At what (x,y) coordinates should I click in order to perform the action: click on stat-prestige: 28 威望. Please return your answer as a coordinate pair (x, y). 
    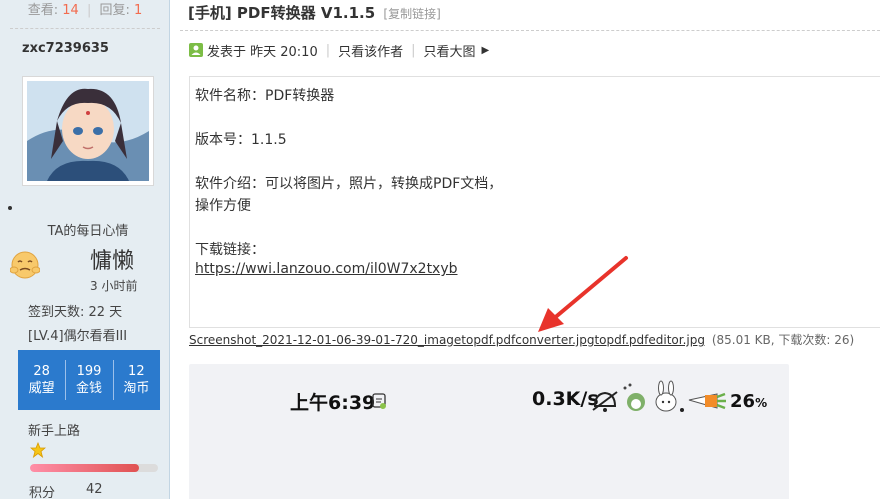
    Looking at the image, I should click on (41, 380).